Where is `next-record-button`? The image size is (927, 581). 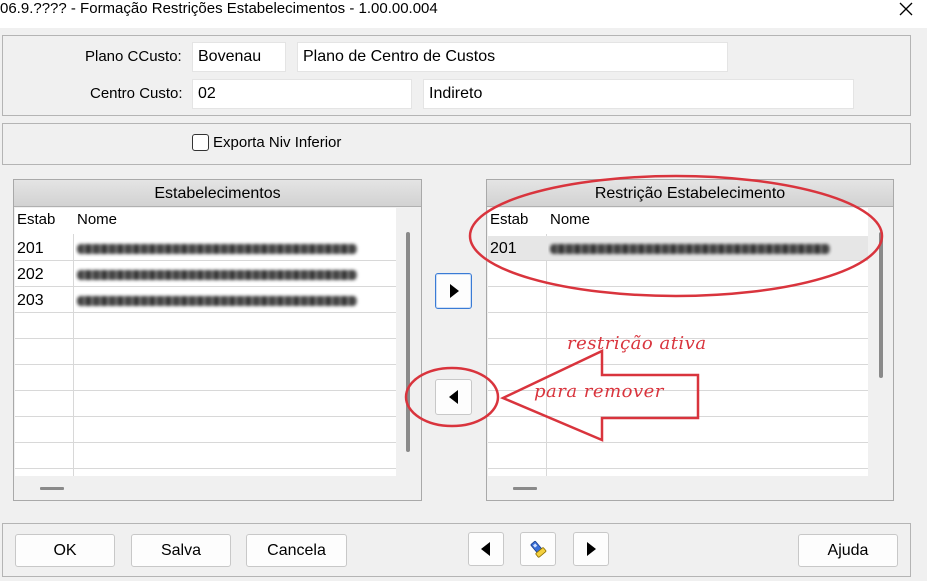 next-record-button is located at coordinates (591, 549).